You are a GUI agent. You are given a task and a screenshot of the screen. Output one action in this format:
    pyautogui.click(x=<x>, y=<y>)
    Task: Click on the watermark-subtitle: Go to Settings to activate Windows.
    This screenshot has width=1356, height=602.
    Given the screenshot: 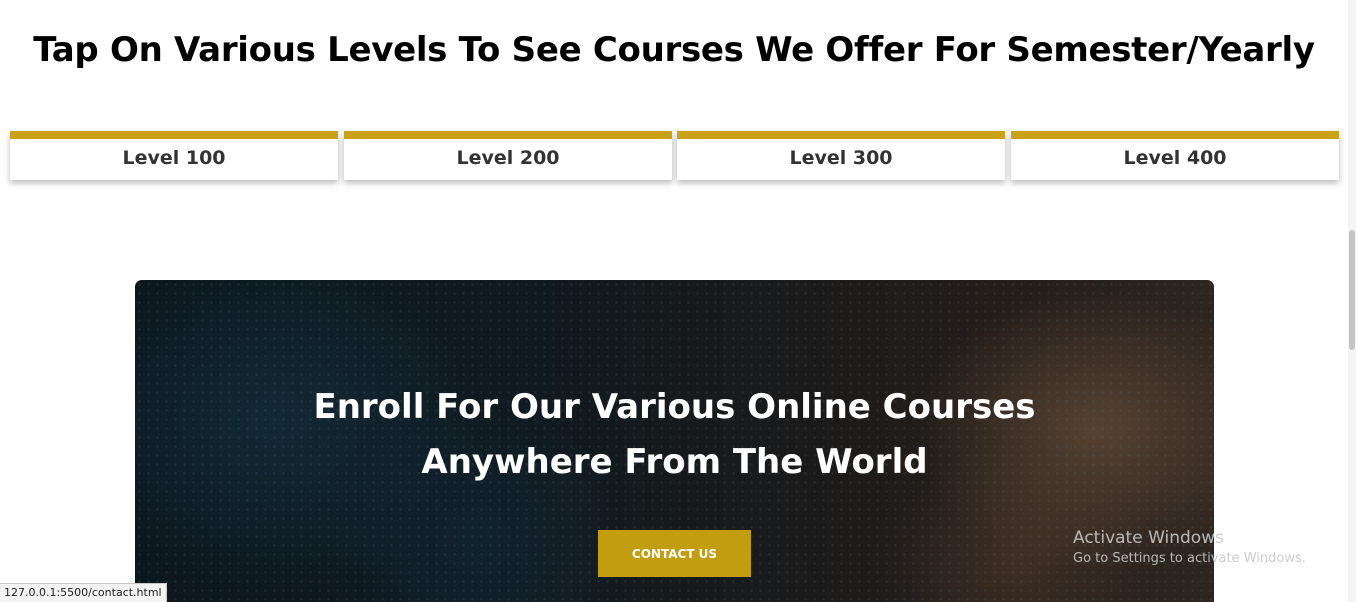 What is the action you would take?
    pyautogui.click(x=1189, y=558)
    